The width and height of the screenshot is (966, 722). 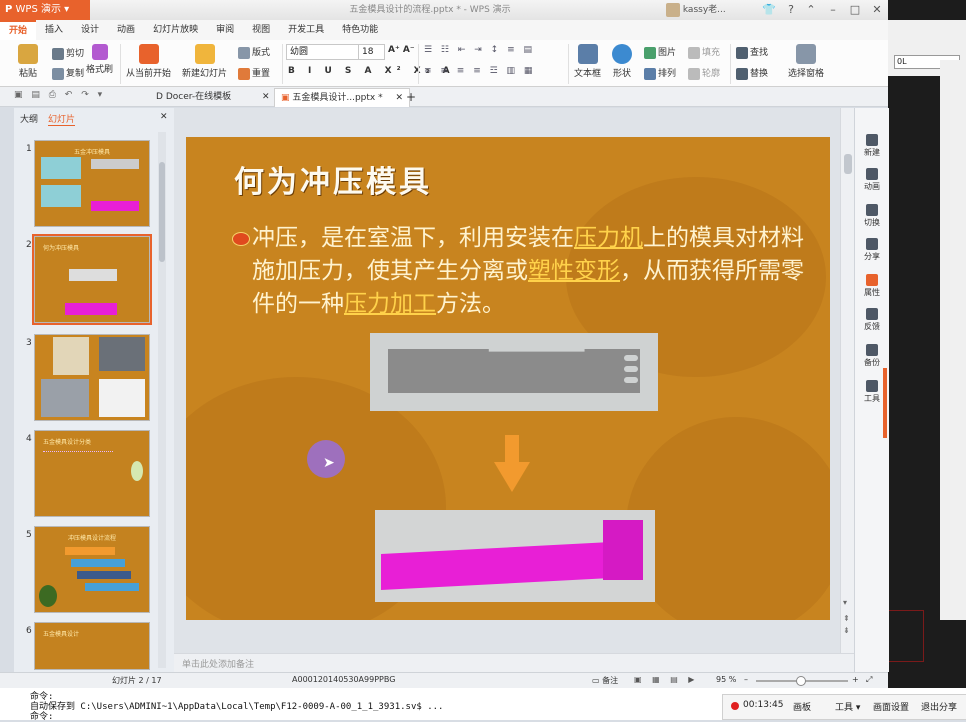 I want to click on replace-icon, so click(x=742, y=73).